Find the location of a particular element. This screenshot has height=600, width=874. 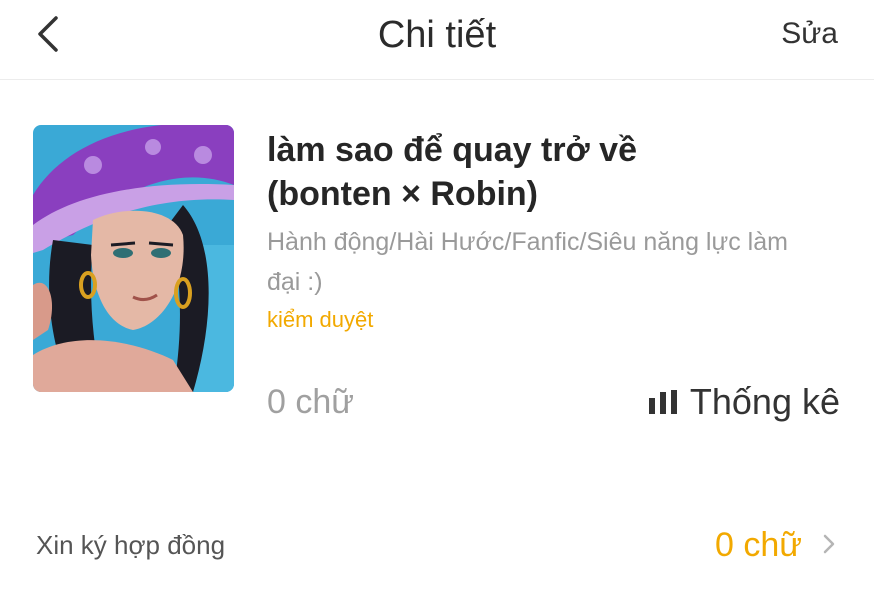

book-title: làm sao để quay trở về (bonten × Robin) is located at coordinates (452, 172).